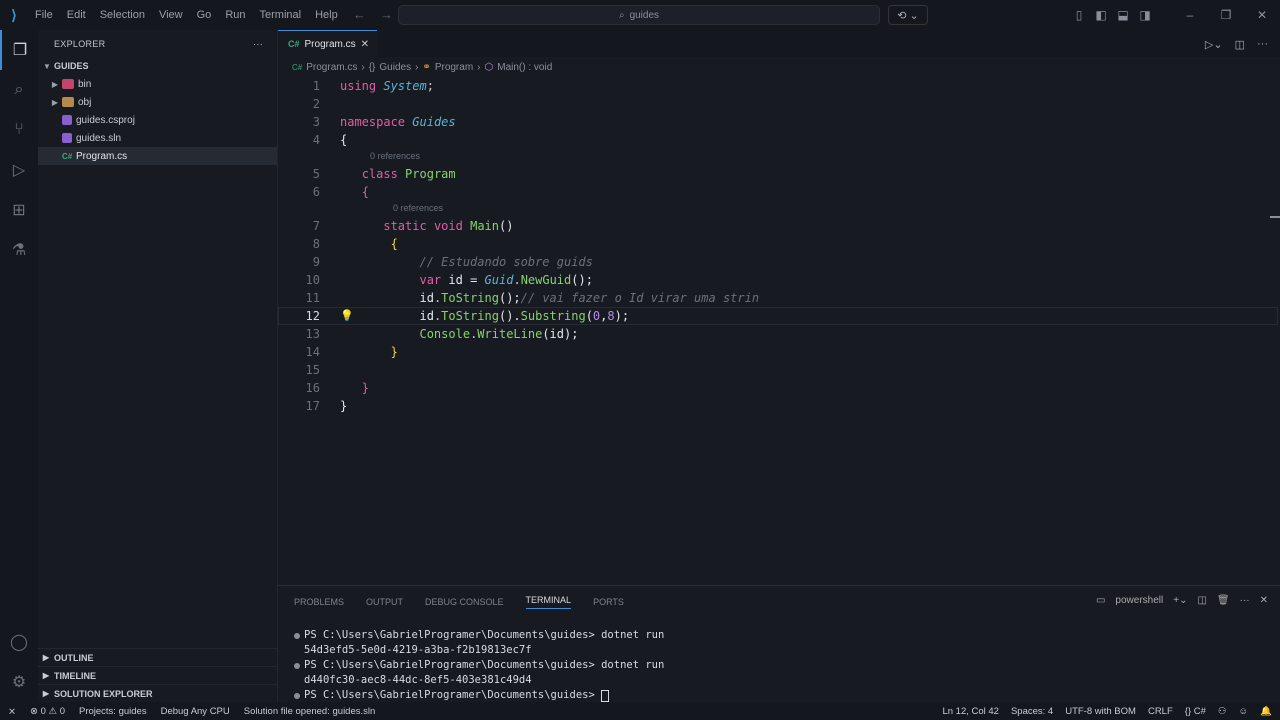  Describe the element at coordinates (1145, 15) in the screenshot. I see `toggle-secondary-sidebar-icon: ◨` at that location.